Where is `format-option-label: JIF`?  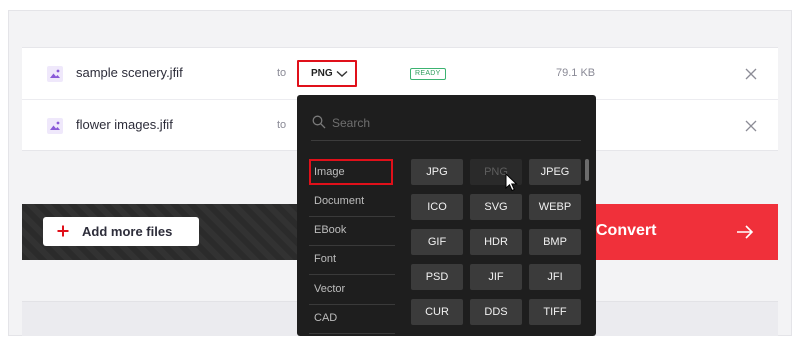 format-option-label: JIF is located at coordinates (496, 277).